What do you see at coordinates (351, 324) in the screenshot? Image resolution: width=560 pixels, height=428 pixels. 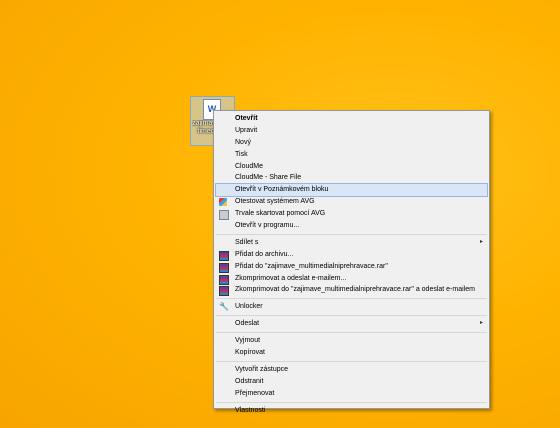 I see `menu-item-send-to: Odeslat ▸` at bounding box center [351, 324].